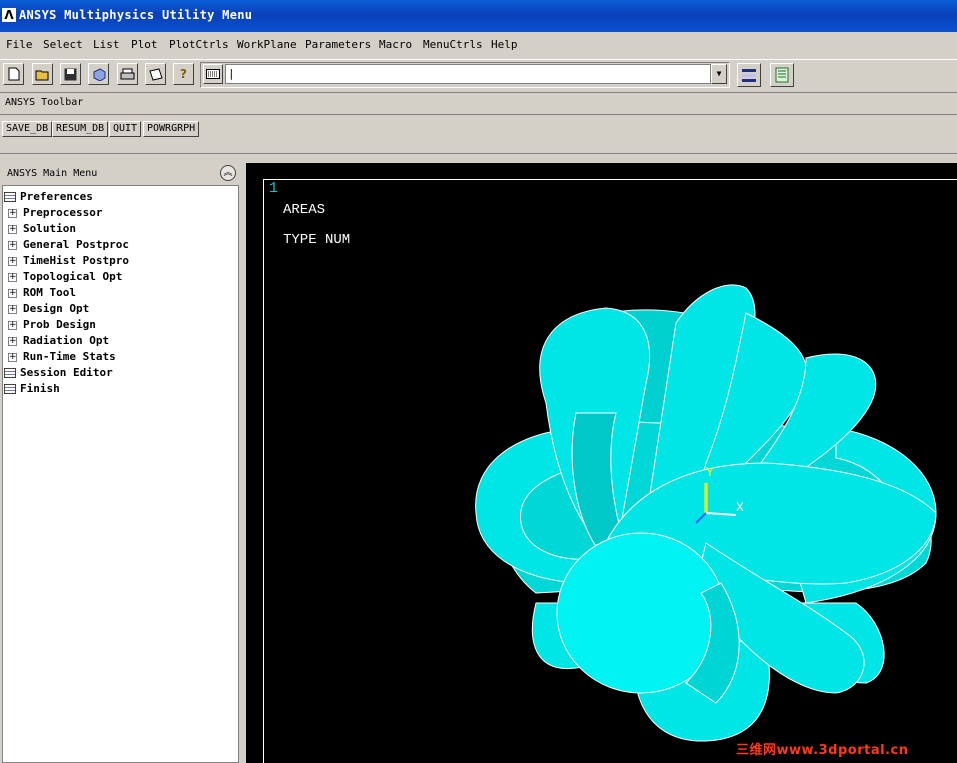 The width and height of the screenshot is (957, 763). Describe the element at coordinates (56, 196) in the screenshot. I see `tree-item-label: Preferences` at that location.